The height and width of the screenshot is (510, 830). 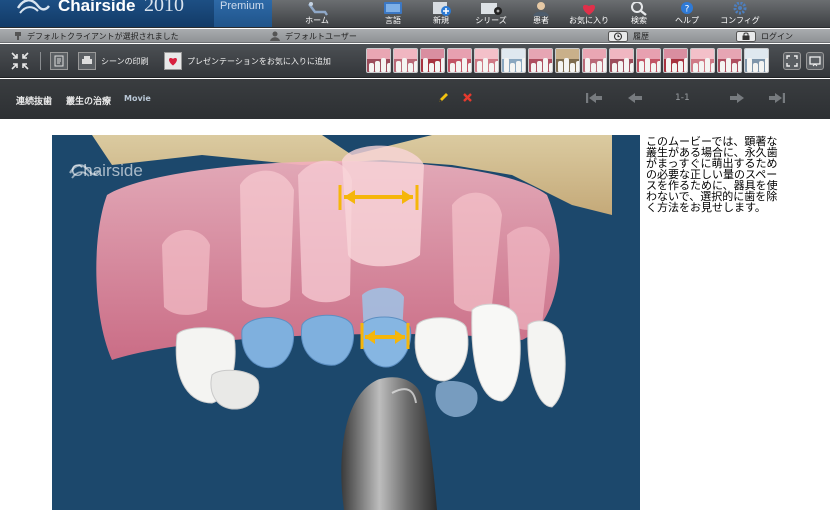 I want to click on login-button: ログイン, so click(x=764, y=36).